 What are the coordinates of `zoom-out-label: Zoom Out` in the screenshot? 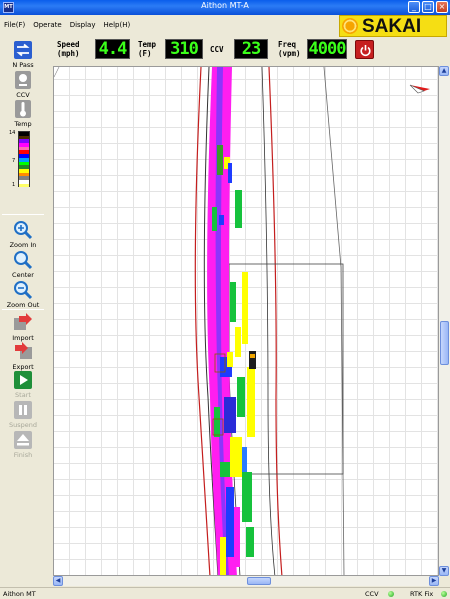 It's located at (23, 305).